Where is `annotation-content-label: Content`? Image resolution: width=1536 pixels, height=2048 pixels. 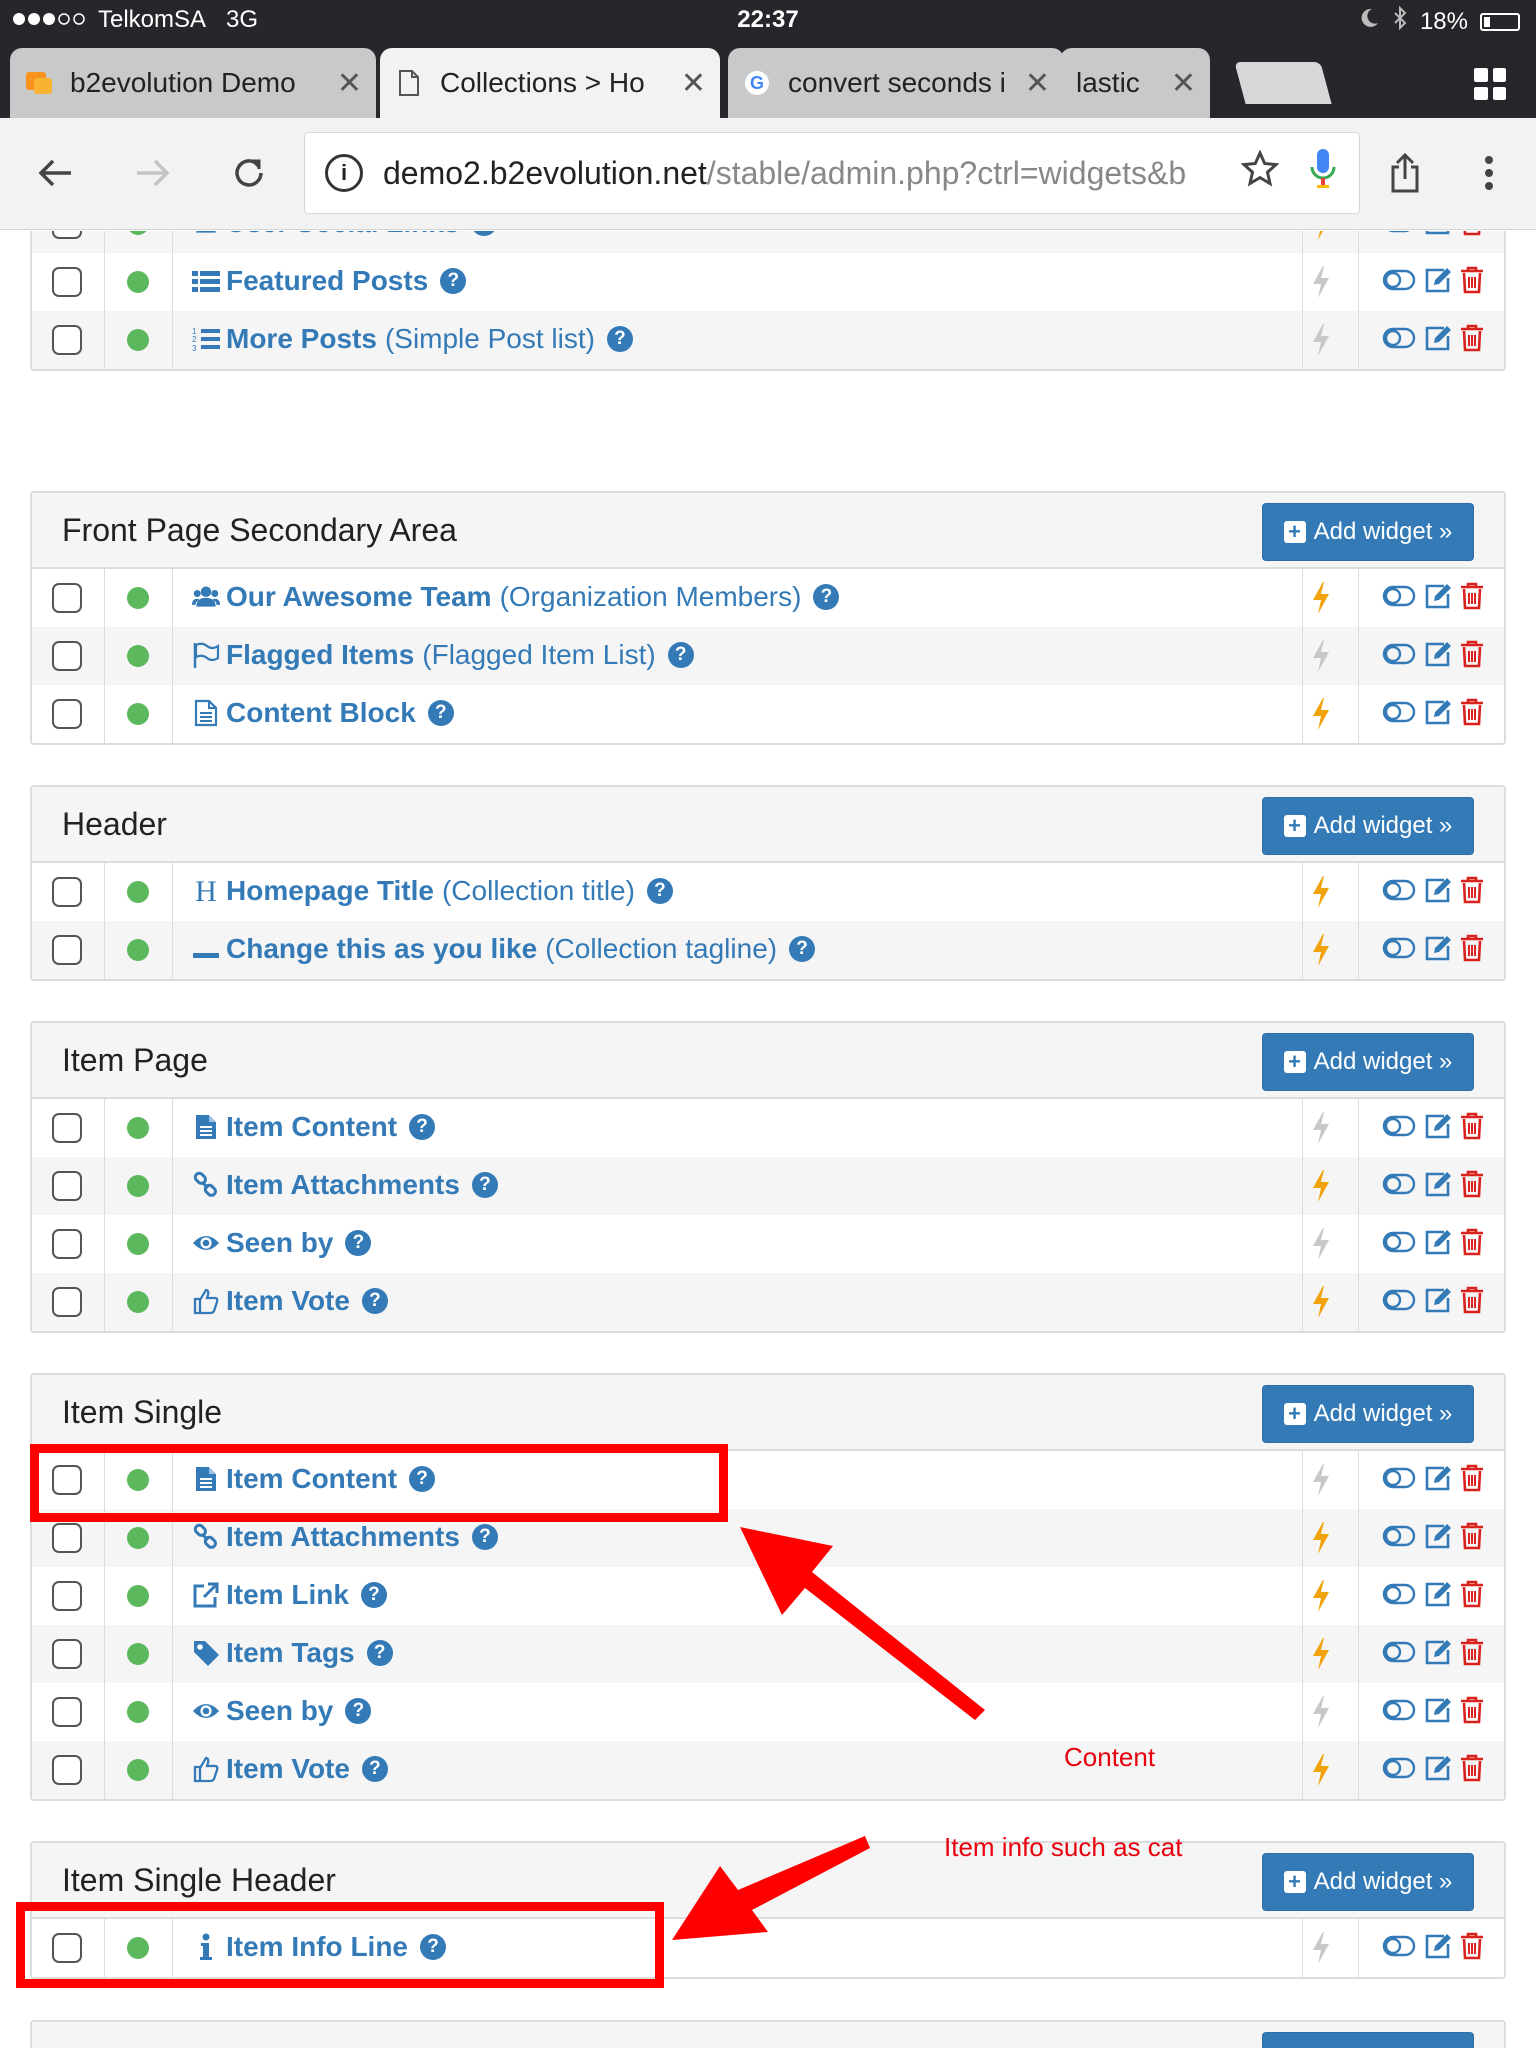 annotation-content-label: Content is located at coordinates (1110, 1757).